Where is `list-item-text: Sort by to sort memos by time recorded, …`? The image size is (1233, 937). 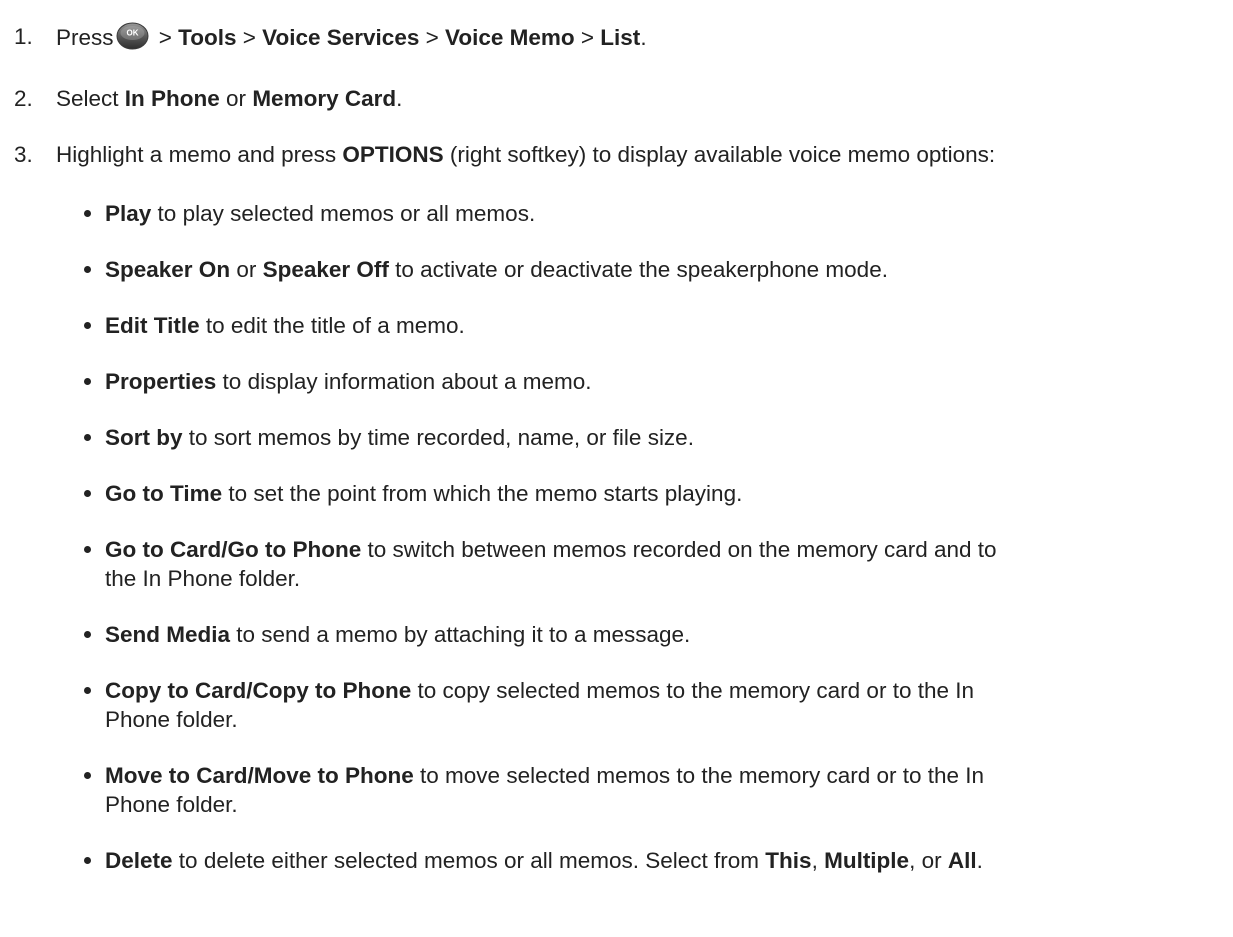 list-item-text: Sort by to sort memos by time recorded, … is located at coordinates (665, 437).